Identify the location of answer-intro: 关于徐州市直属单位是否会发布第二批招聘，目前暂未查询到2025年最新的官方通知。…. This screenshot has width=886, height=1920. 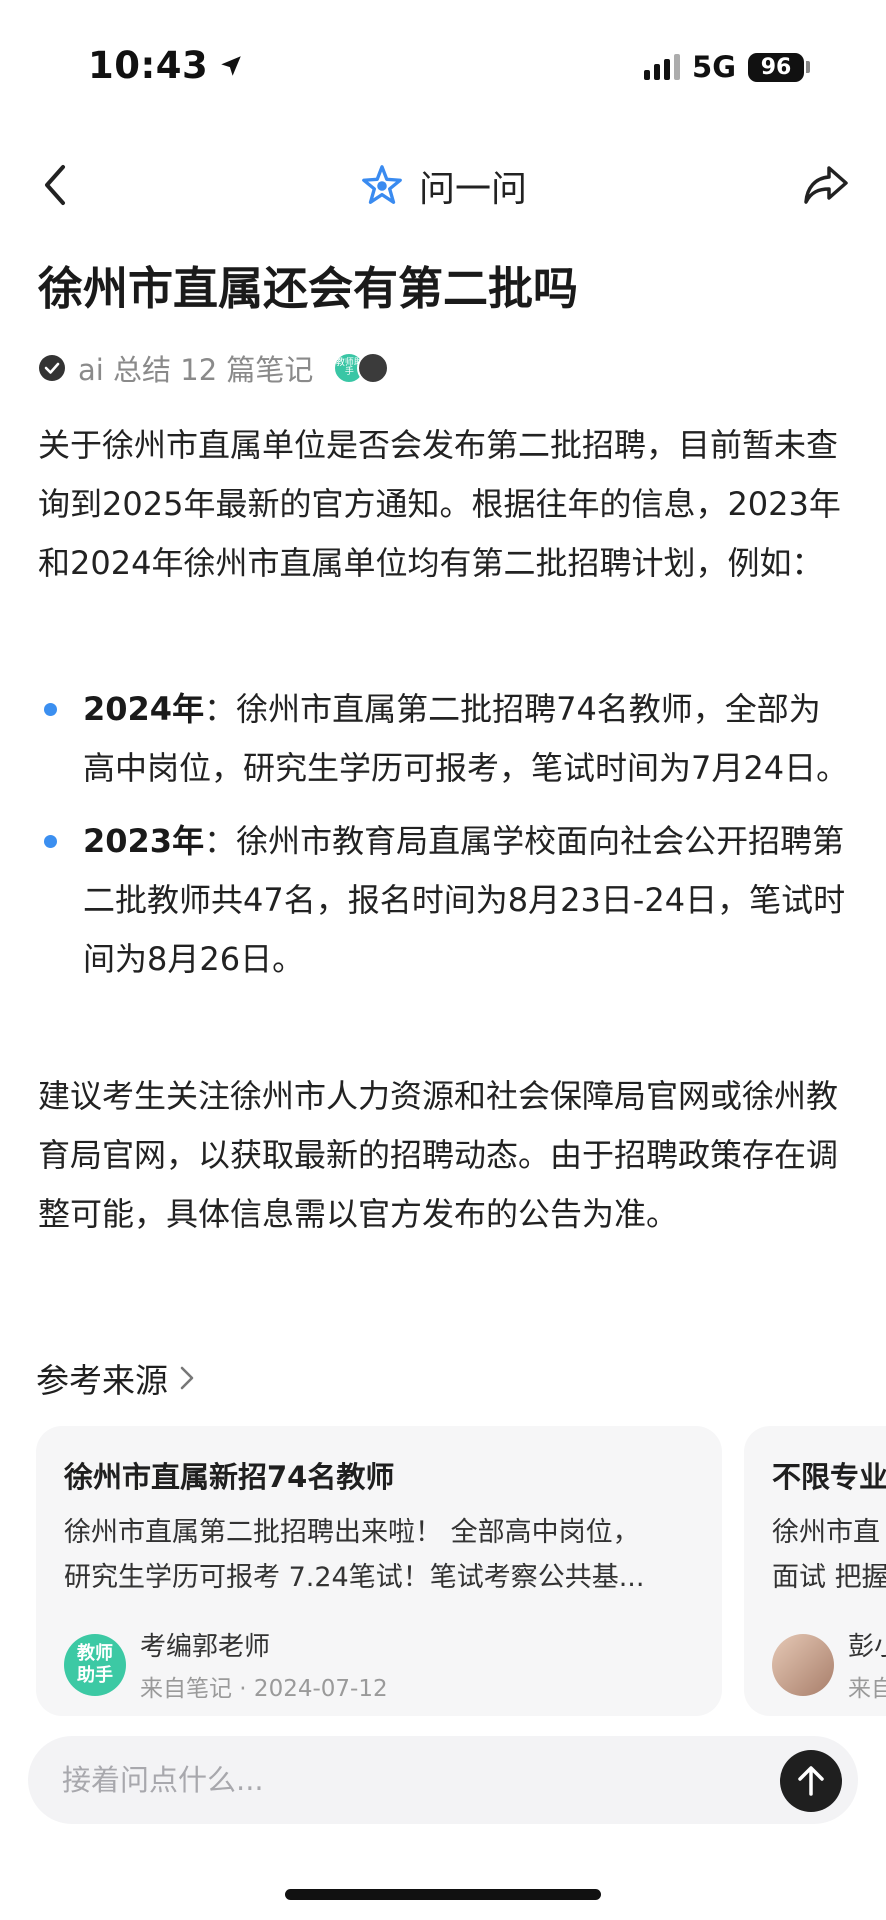
(439, 504).